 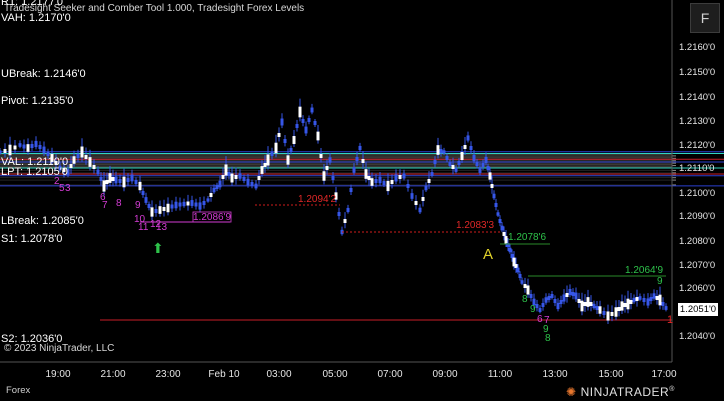 I want to click on y-tick: 1.2080'0, so click(x=697, y=241).